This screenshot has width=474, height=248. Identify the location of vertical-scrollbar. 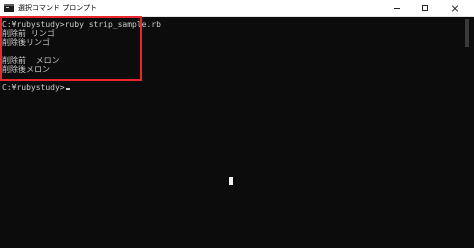
(467, 132).